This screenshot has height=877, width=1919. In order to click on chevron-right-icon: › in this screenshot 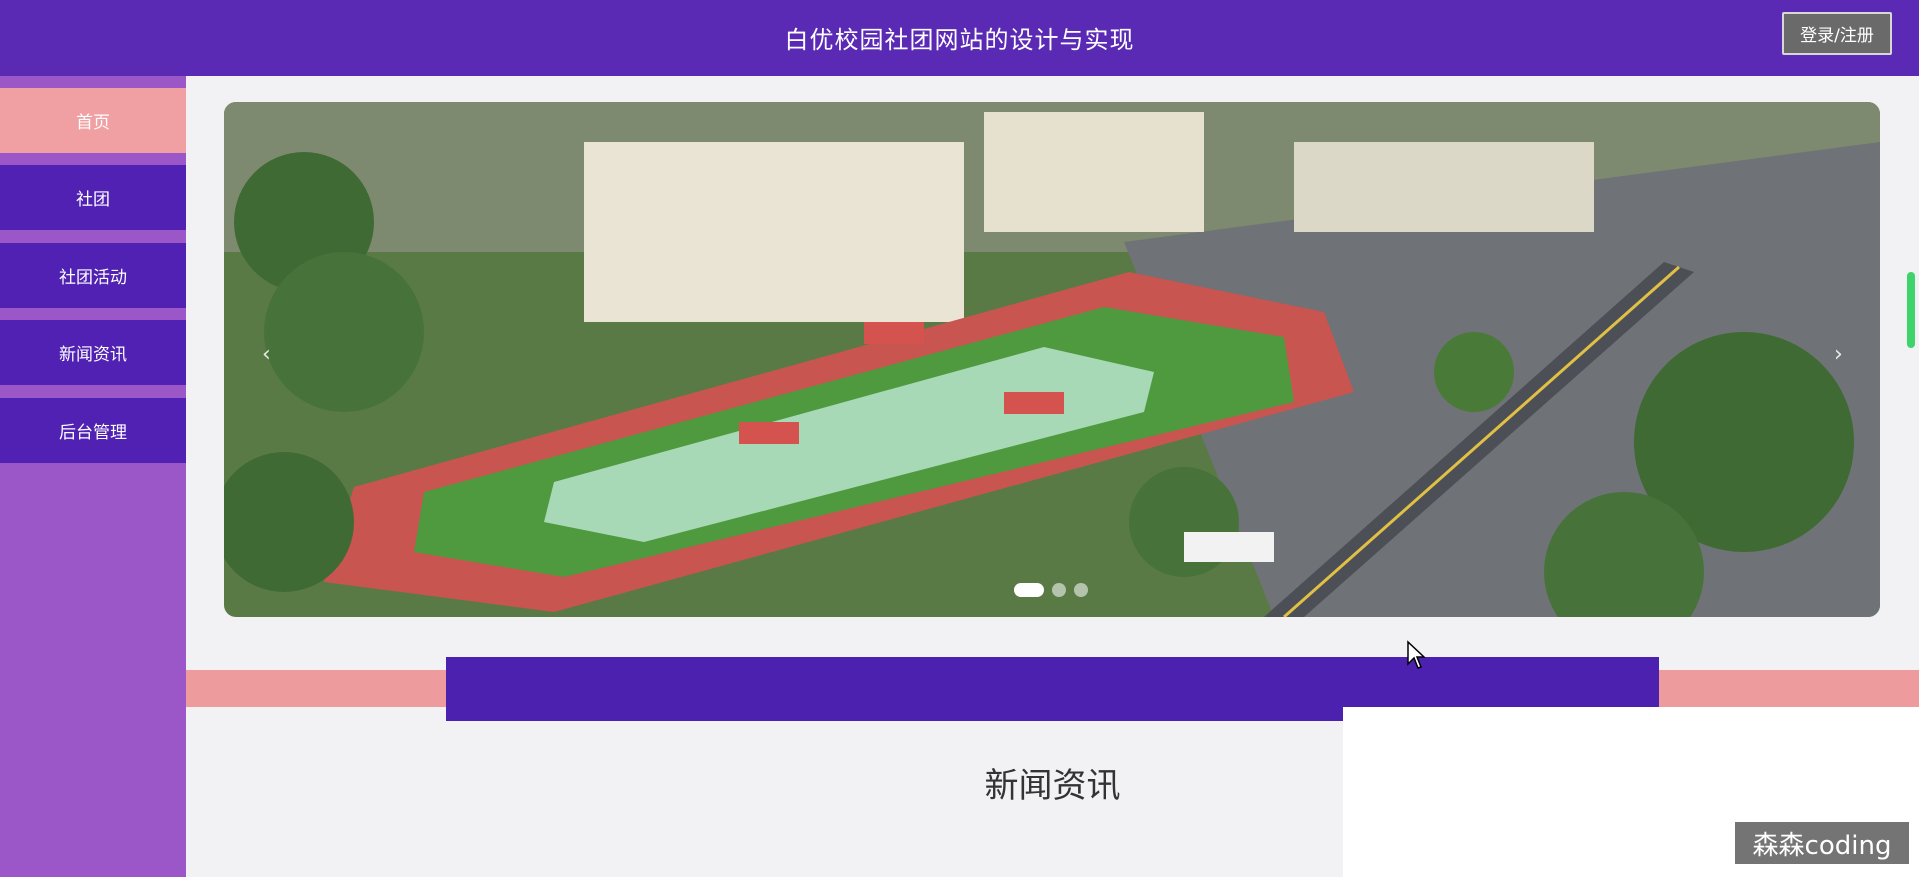, I will do `click(1838, 354)`.